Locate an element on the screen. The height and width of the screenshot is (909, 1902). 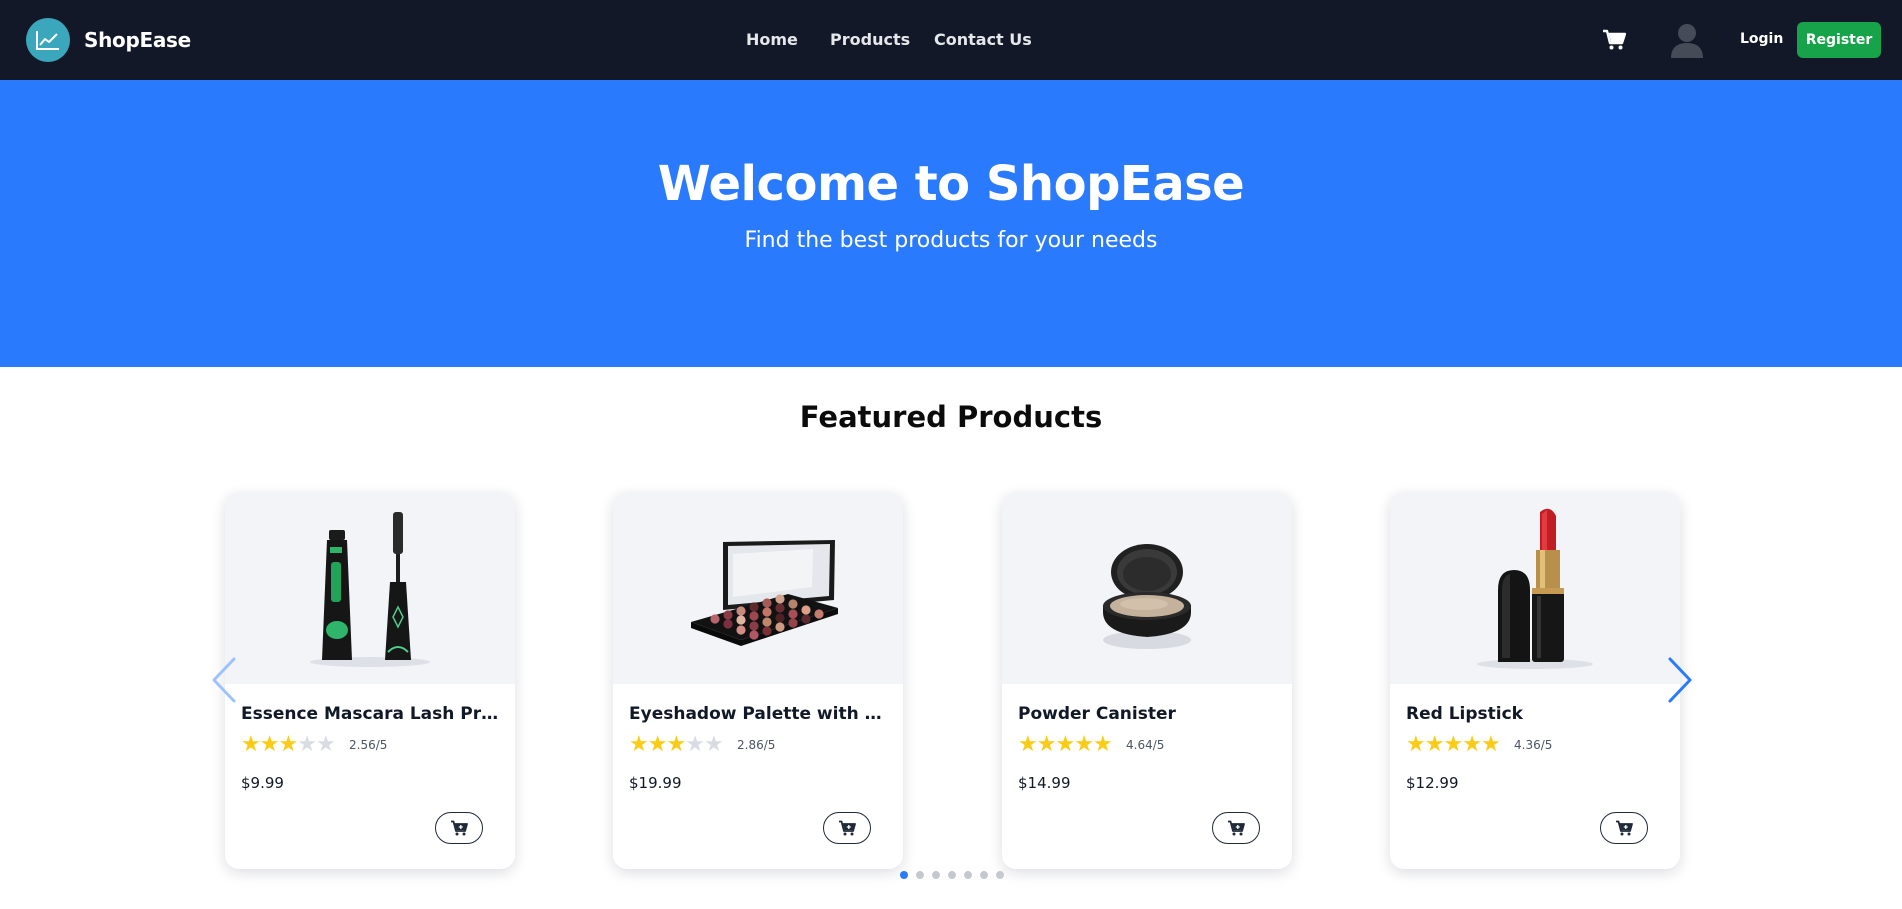
brand-name: ShopEase is located at coordinates (137, 40).